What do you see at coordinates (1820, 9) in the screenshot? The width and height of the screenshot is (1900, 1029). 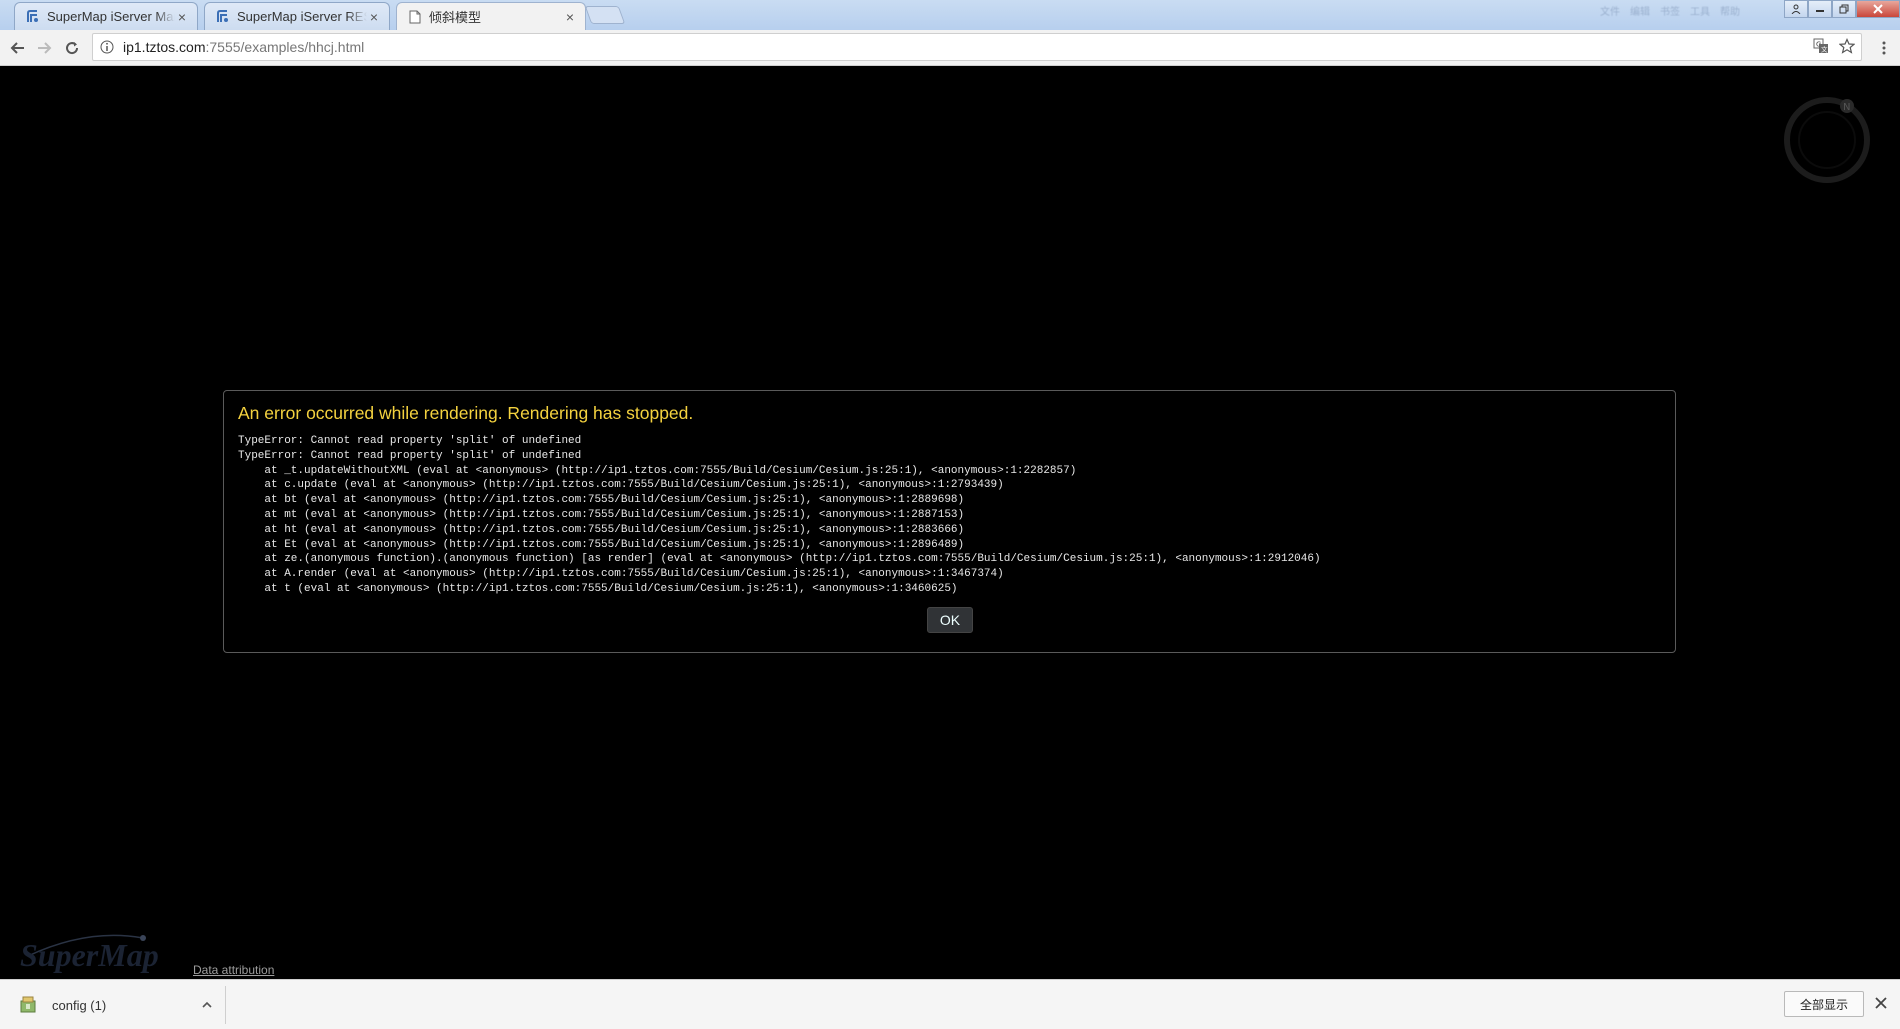 I see `minimize-icon` at bounding box center [1820, 9].